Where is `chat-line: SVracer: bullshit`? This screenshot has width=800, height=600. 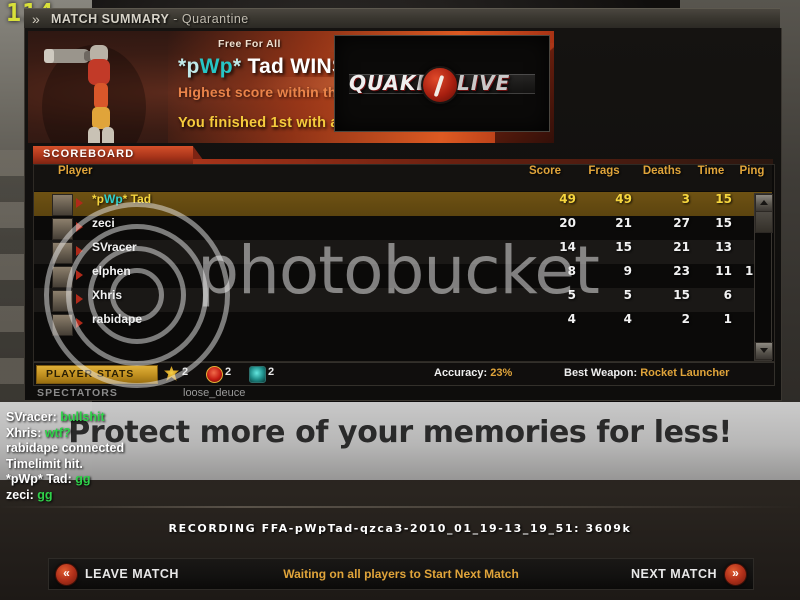
chat-line: SVracer: bullshit is located at coordinates (256, 418).